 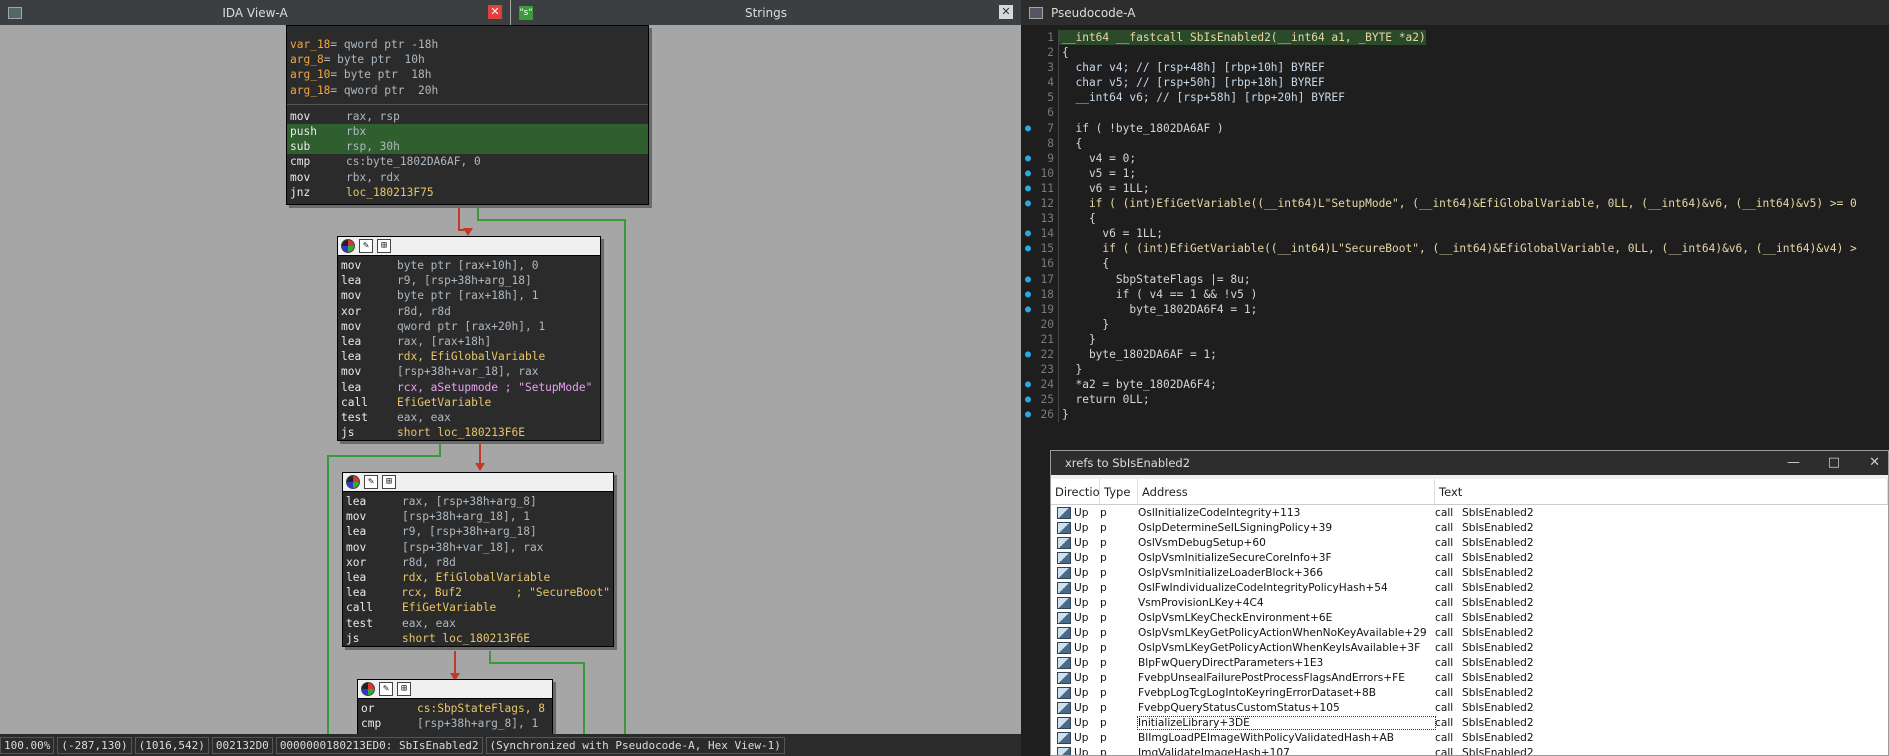 What do you see at coordinates (1455, 354) in the screenshot?
I see `pseudocode-line: ● 22 byte_1802DA6AF = 1;` at bounding box center [1455, 354].